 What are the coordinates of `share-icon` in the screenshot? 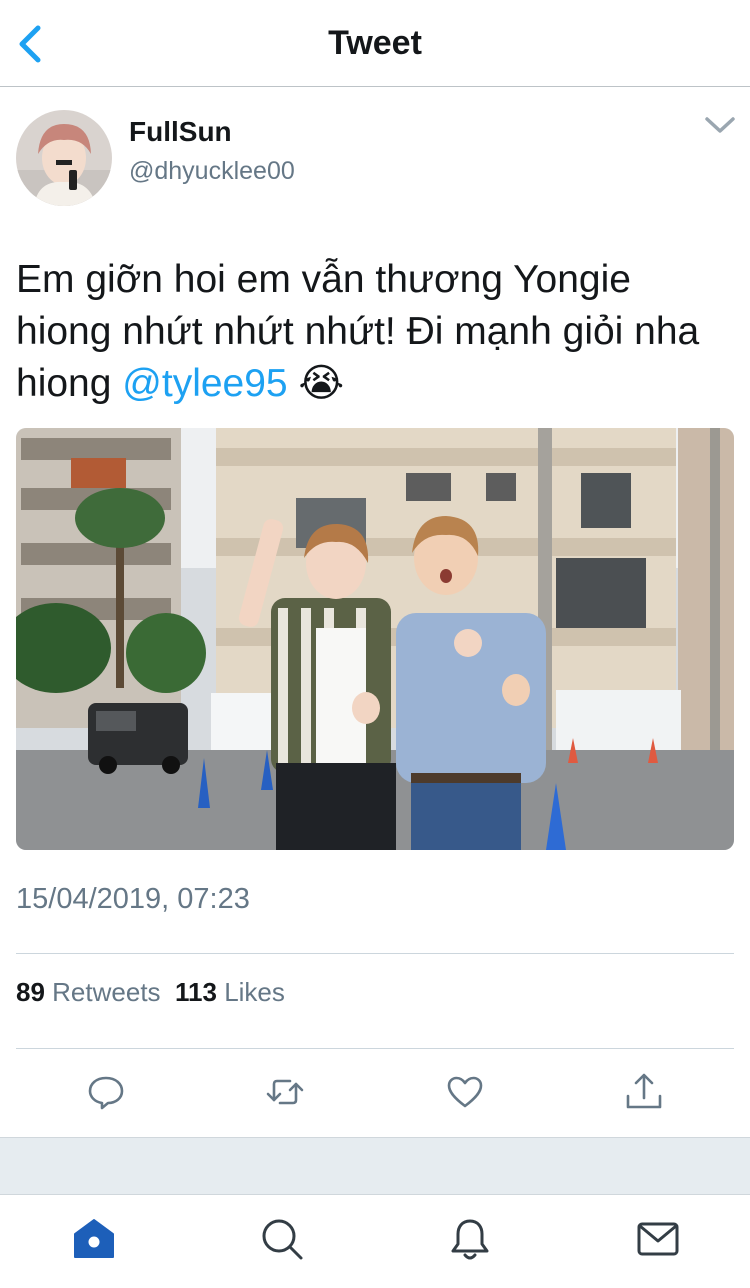 It's located at (644, 1091).